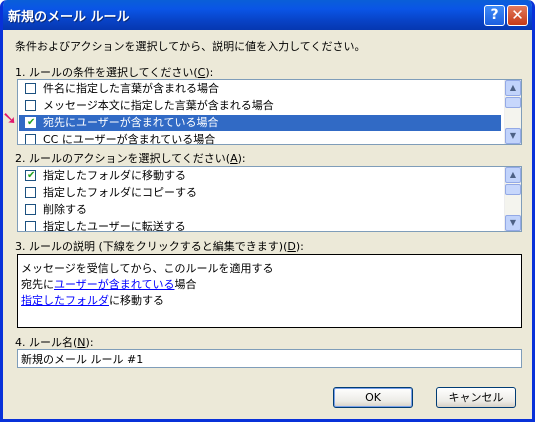 The height and width of the screenshot is (422, 535). I want to click on condition-item: メッセージ本文に指定した言葉が含まれる場合, so click(260, 106).